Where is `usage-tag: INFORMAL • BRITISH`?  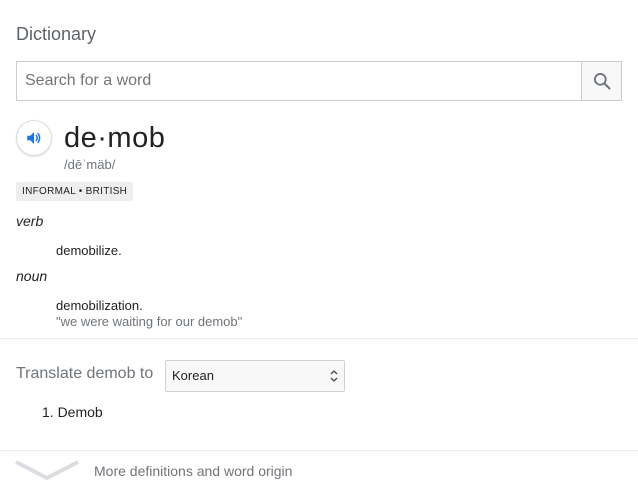 usage-tag: INFORMAL • BRITISH is located at coordinates (75, 191).